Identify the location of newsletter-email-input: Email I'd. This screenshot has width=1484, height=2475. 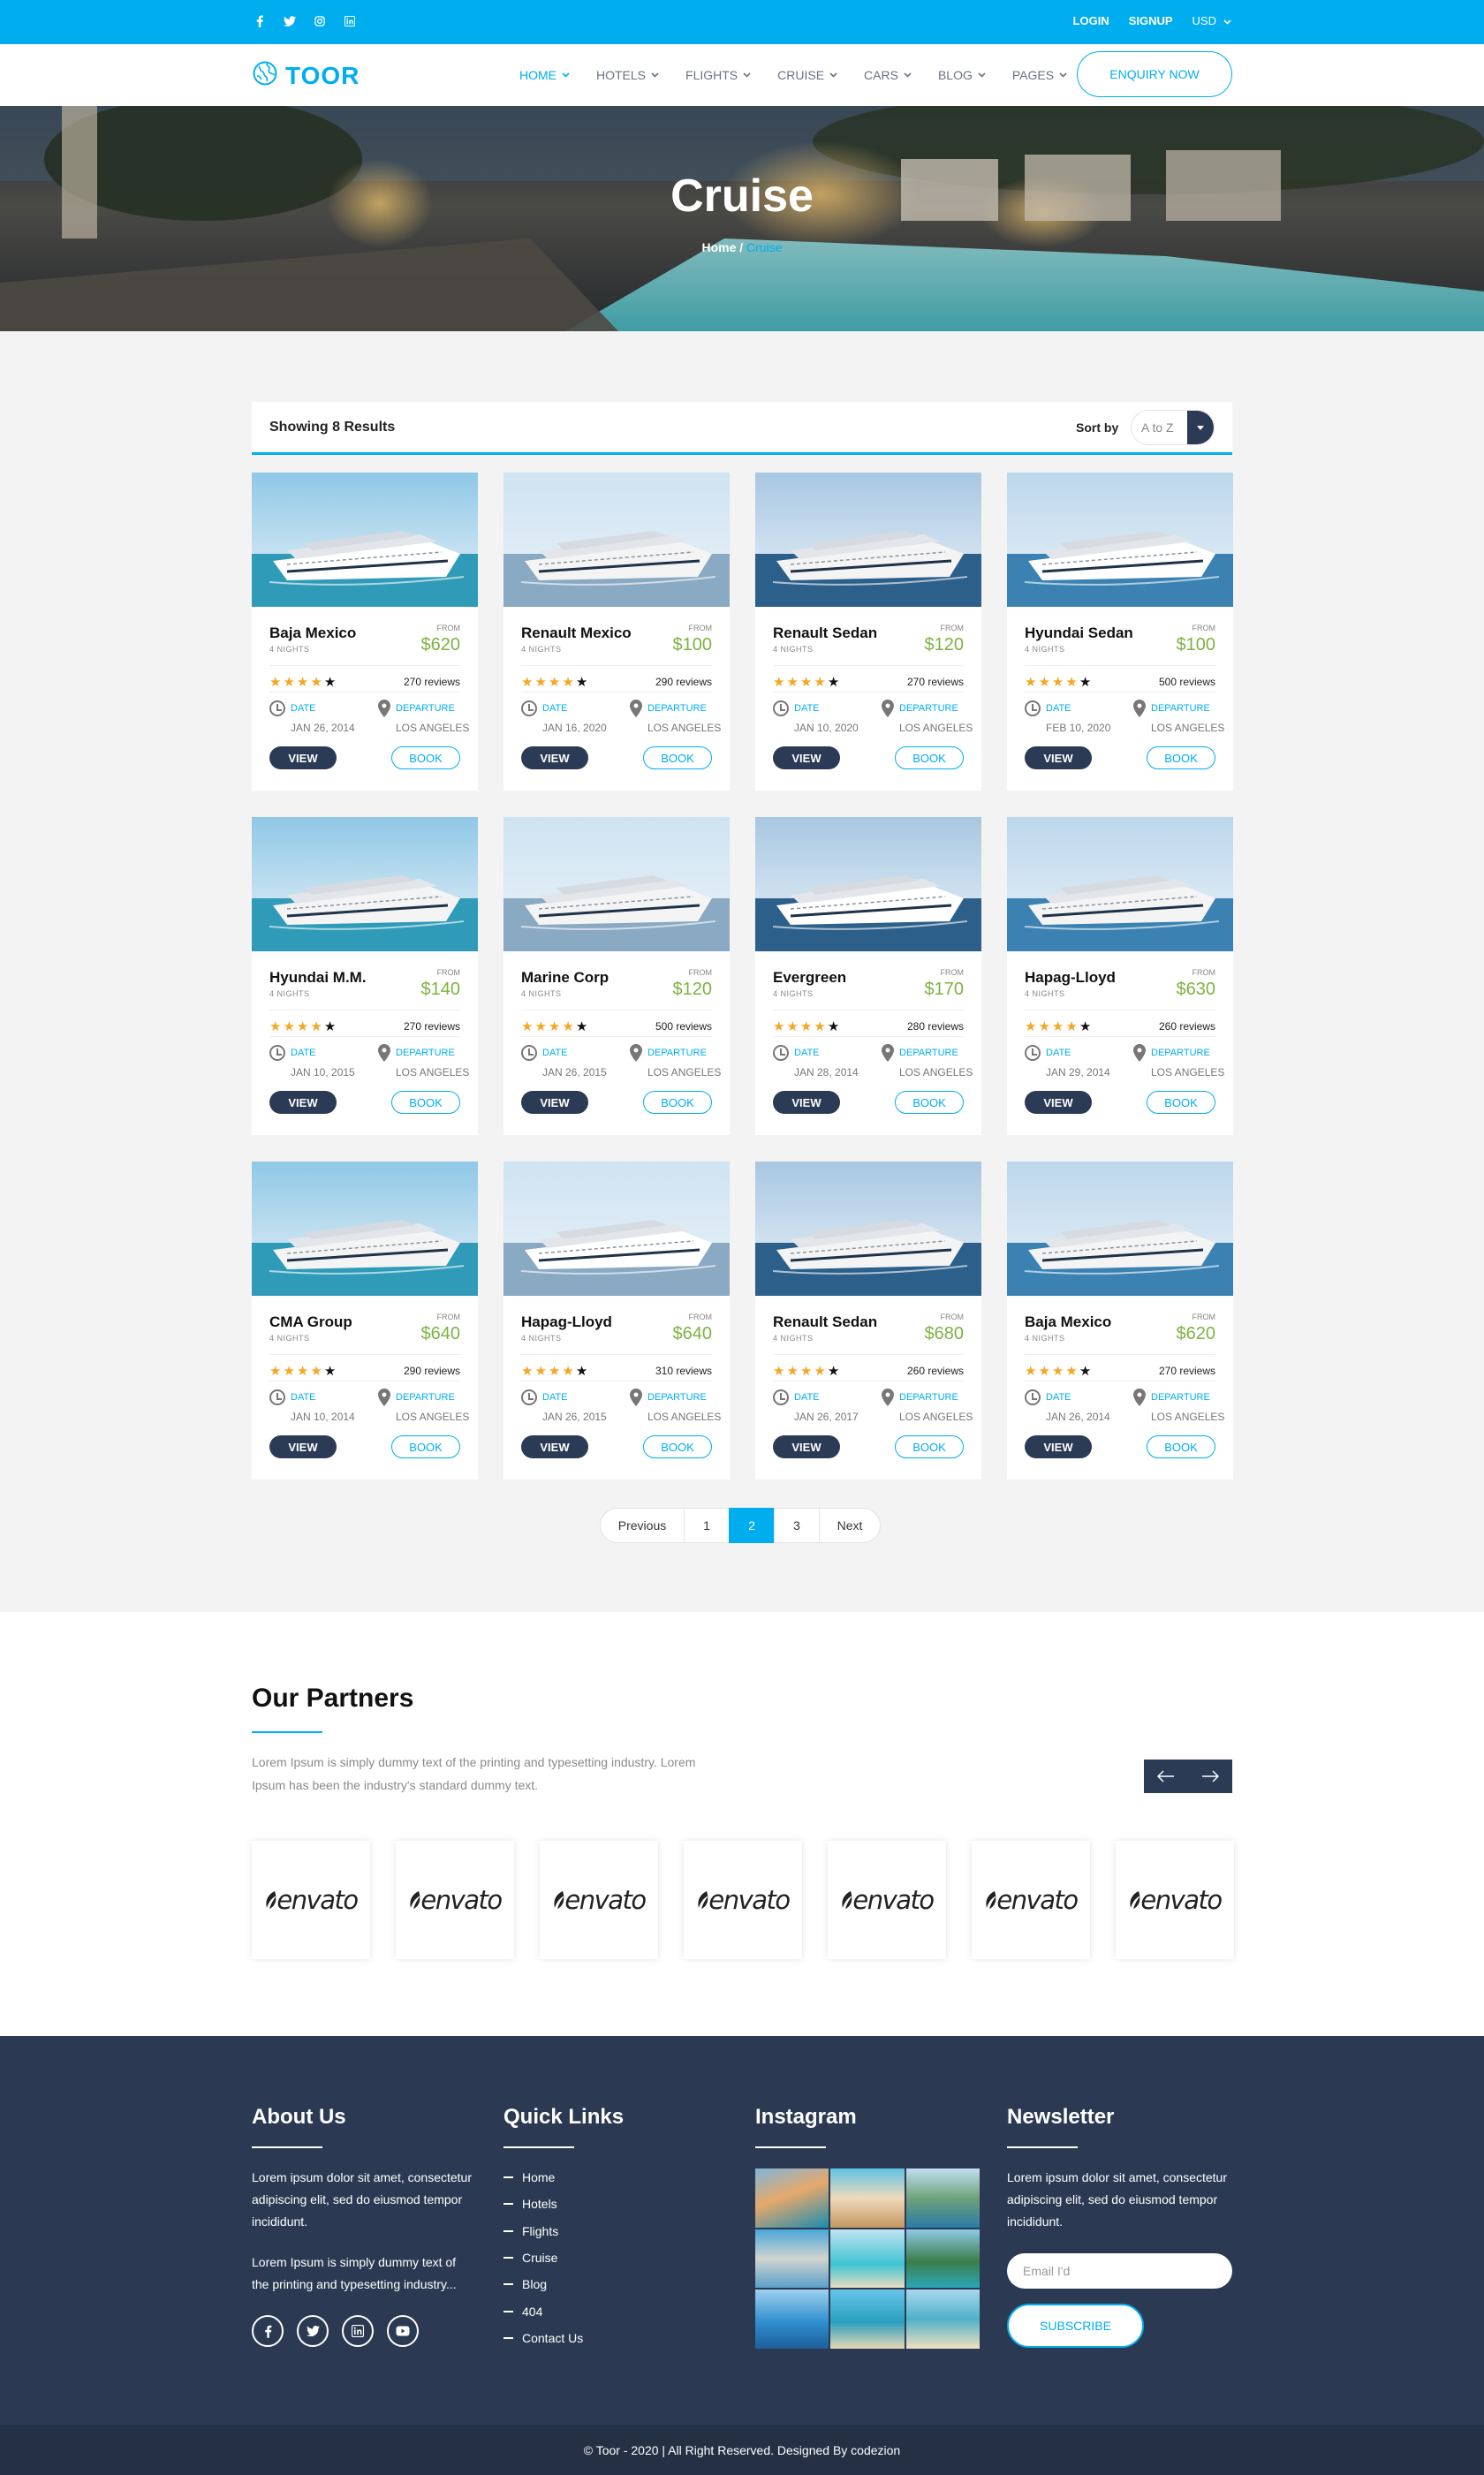
(1119, 2271).